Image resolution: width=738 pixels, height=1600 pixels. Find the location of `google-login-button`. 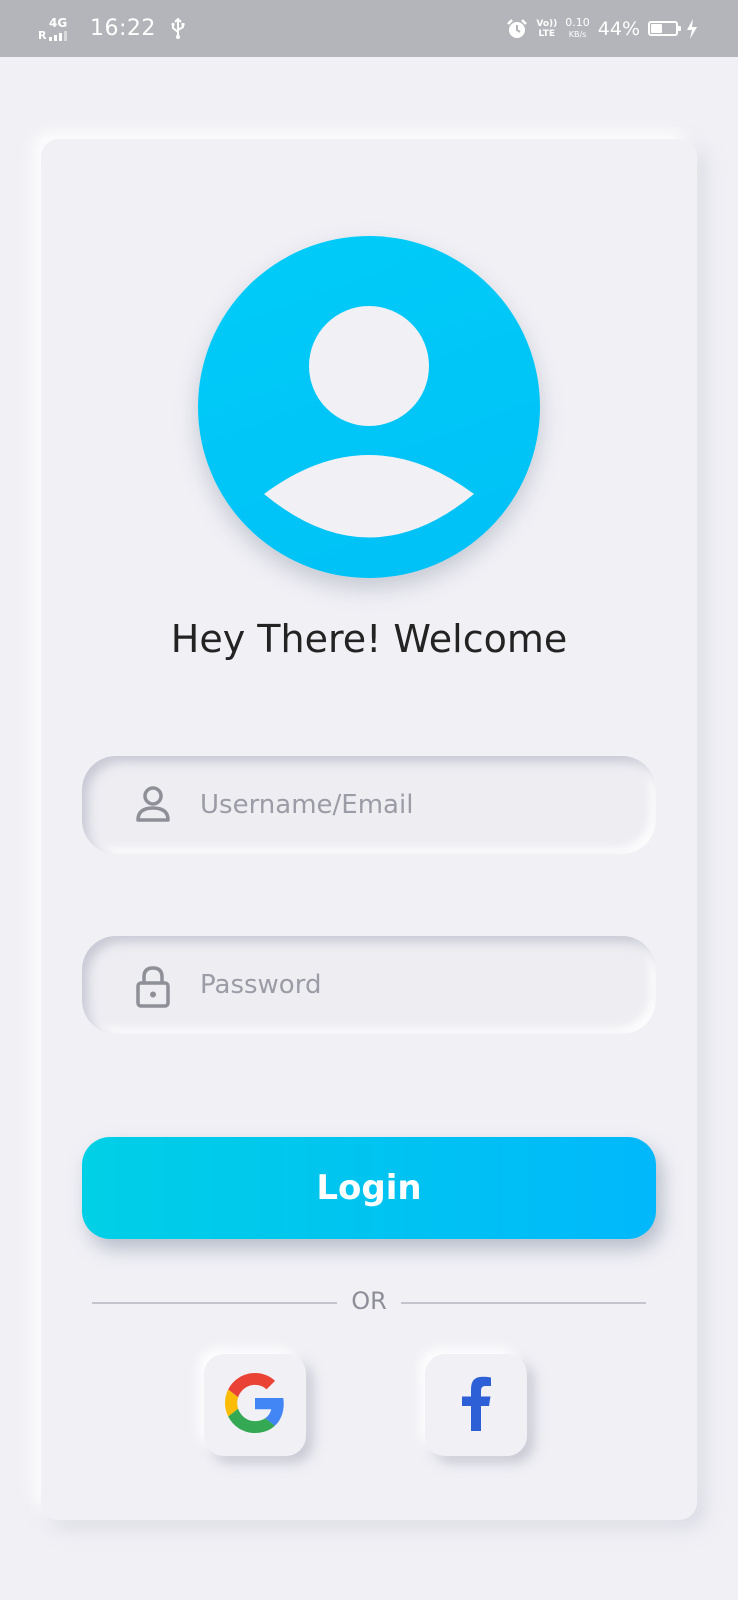

google-login-button is located at coordinates (255, 1405).